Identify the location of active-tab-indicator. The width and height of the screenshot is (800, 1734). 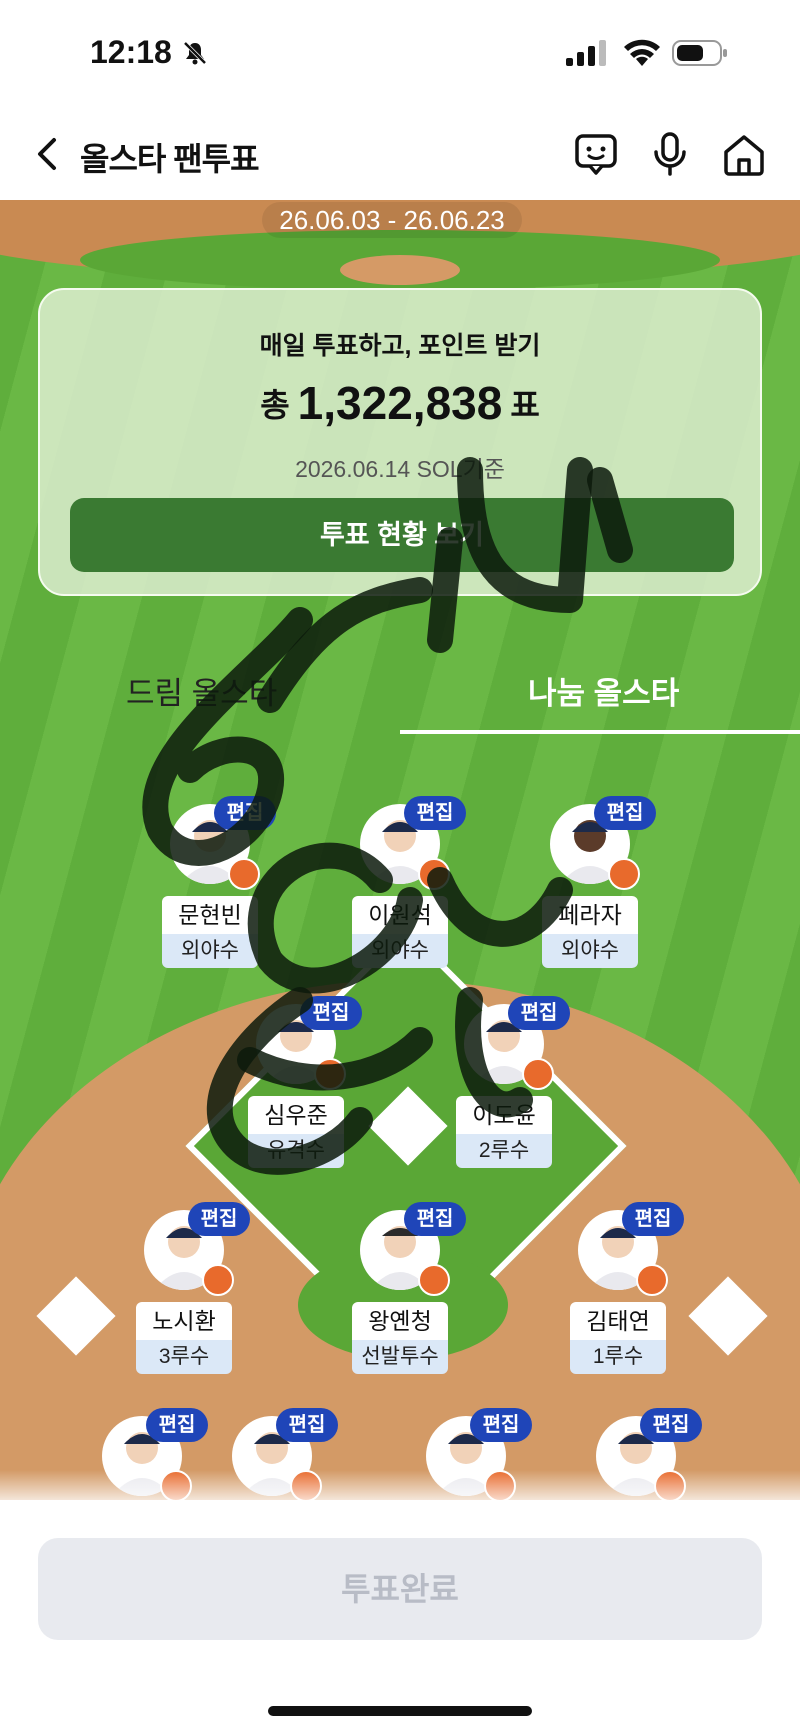
(600, 732).